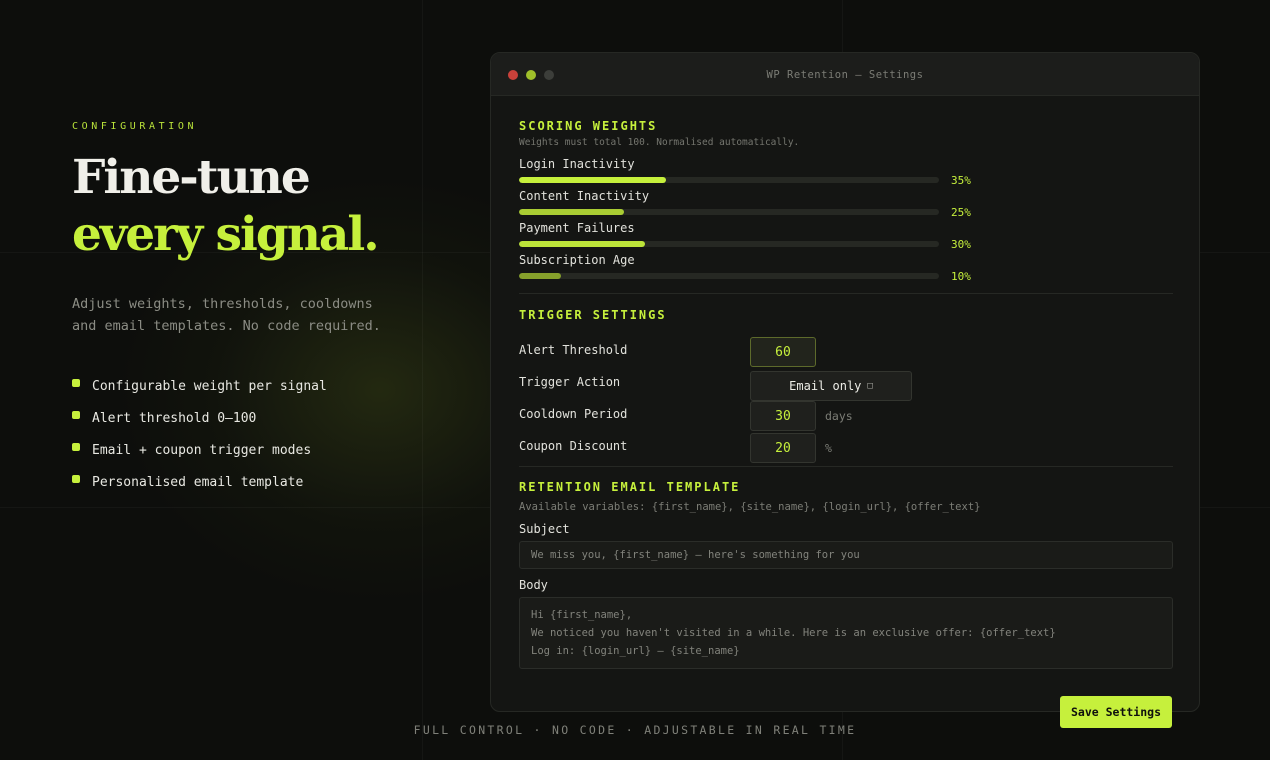 The width and height of the screenshot is (1270, 760). I want to click on feature-item: Configurable weight per signal, so click(262, 386).